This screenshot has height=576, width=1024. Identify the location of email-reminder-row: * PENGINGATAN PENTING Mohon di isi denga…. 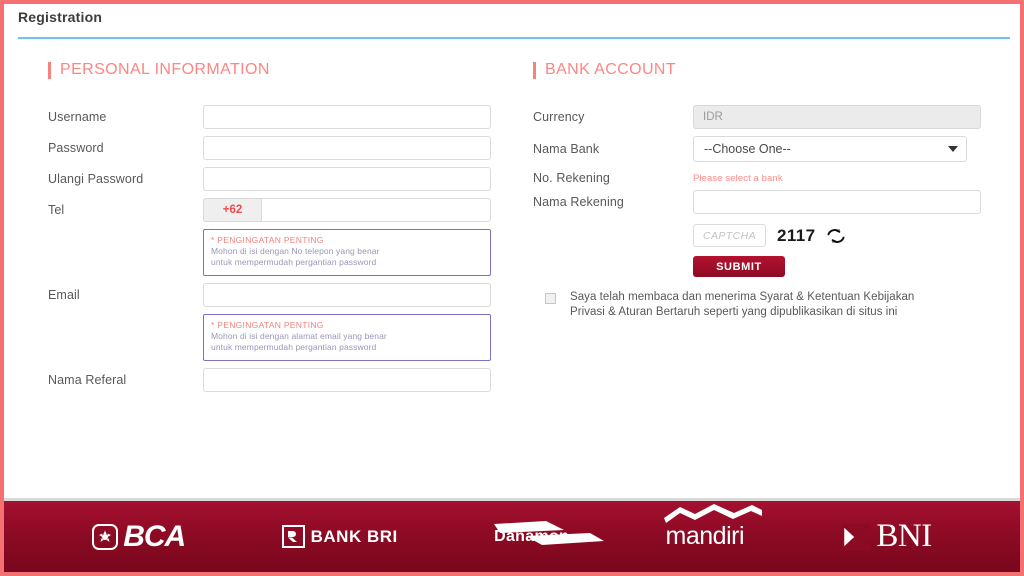
(283, 337).